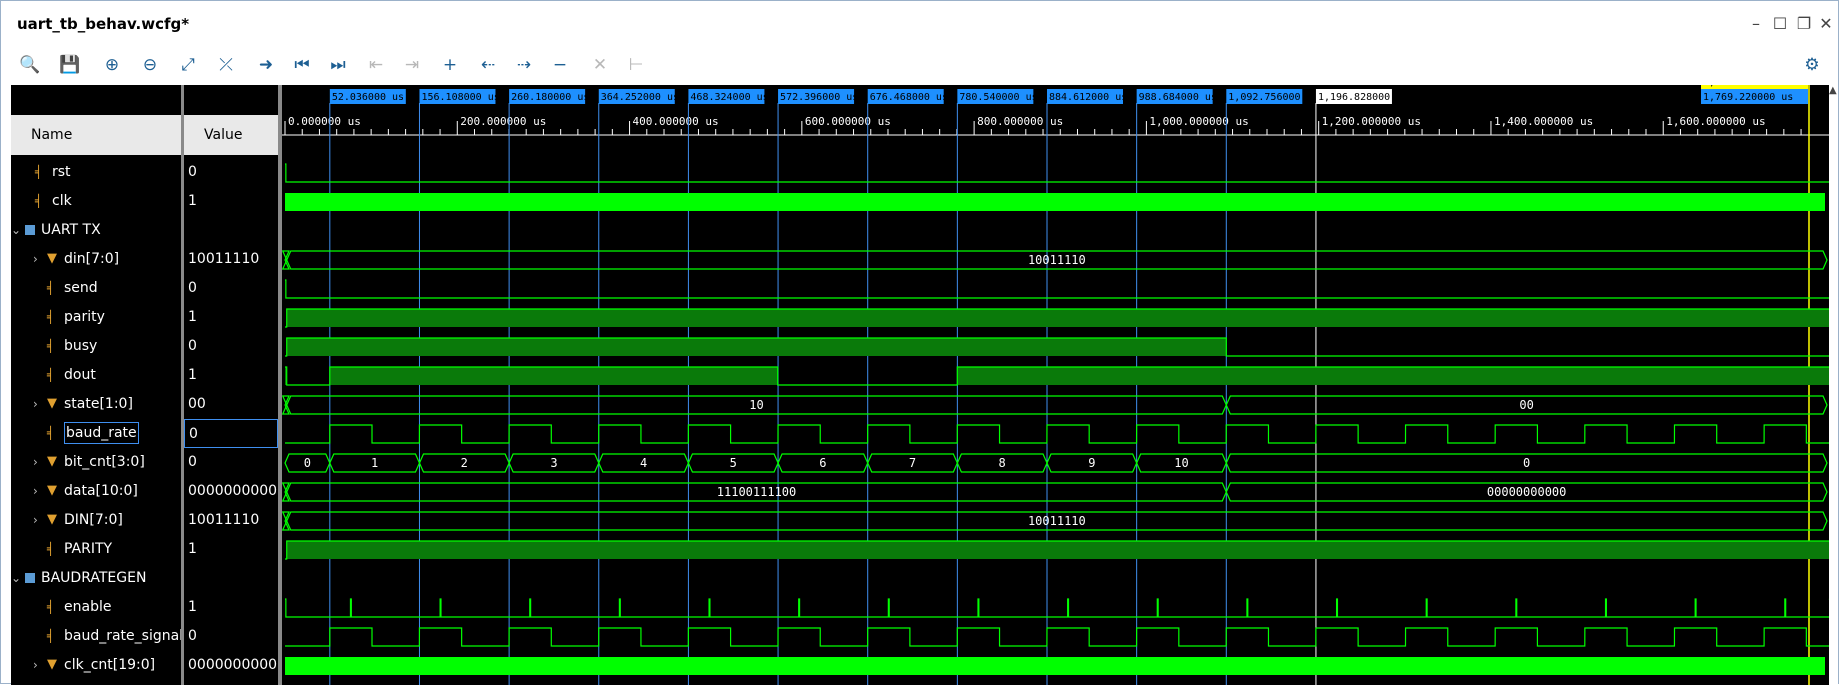 This screenshot has height=685, width=1839. Describe the element at coordinates (231, 135) in the screenshot. I see `value-column-header: Value` at that location.